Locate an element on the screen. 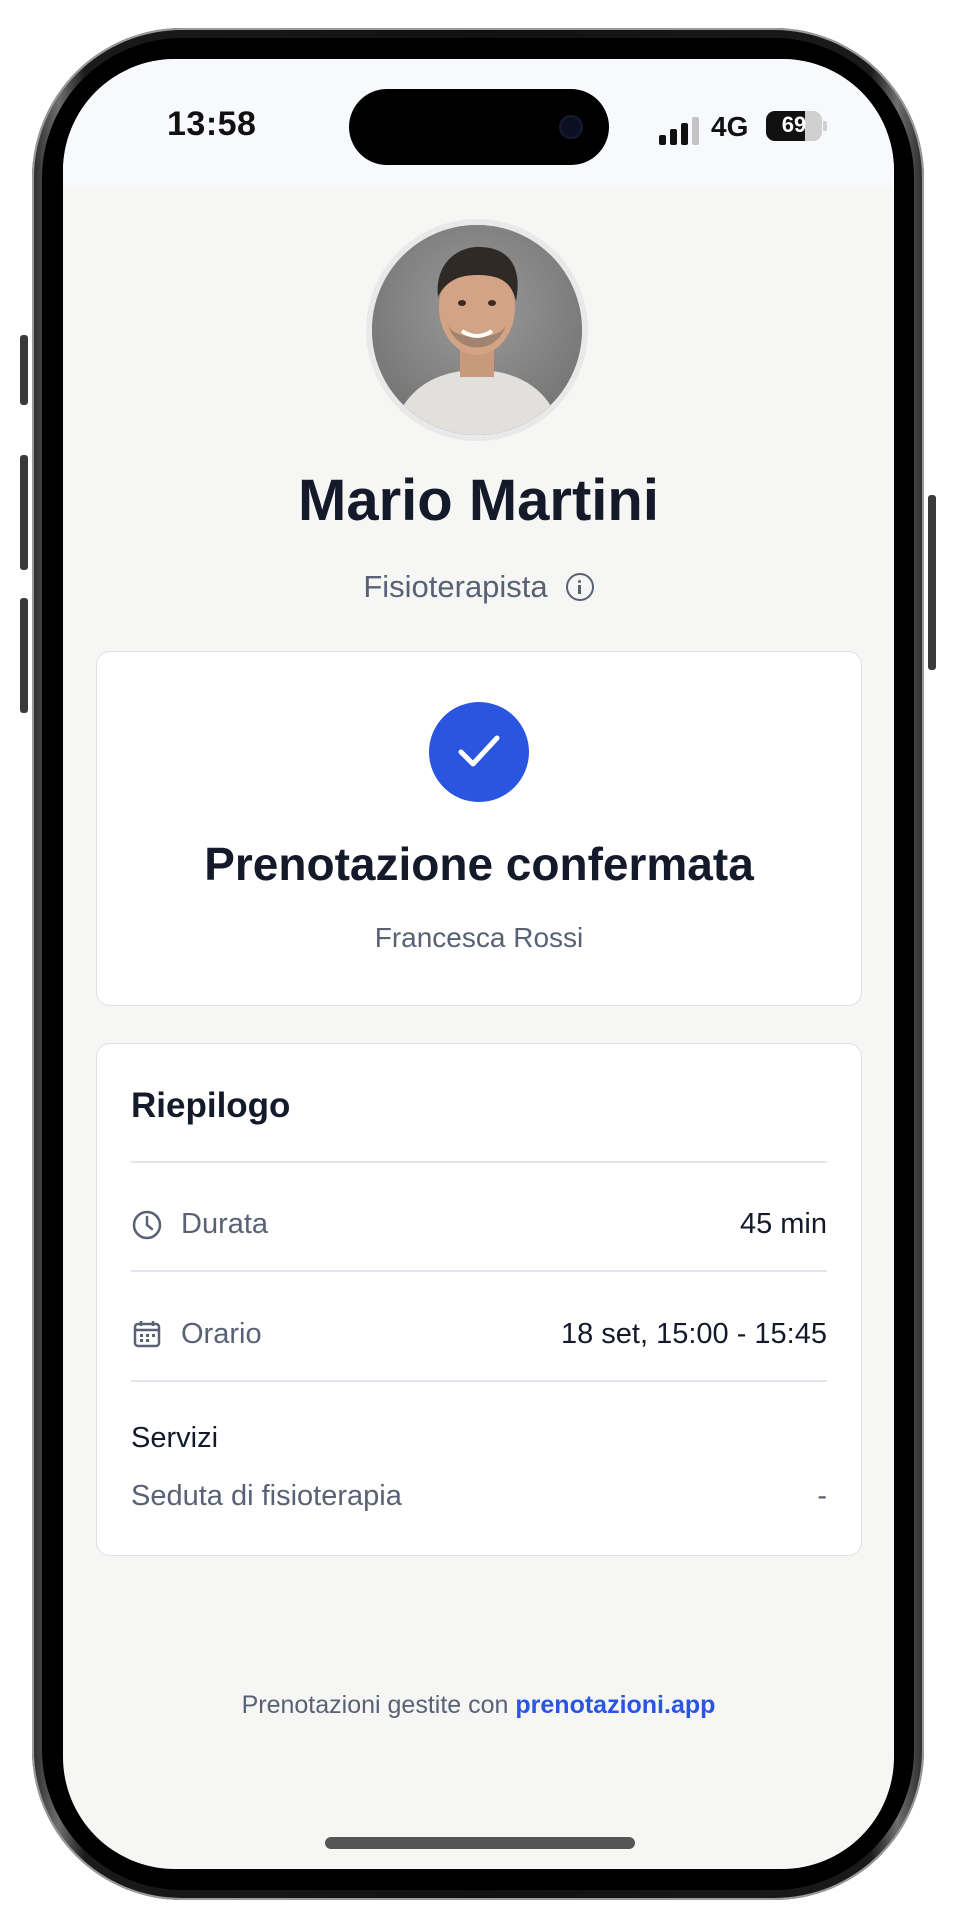  duration-label: Durata is located at coordinates (225, 1224).